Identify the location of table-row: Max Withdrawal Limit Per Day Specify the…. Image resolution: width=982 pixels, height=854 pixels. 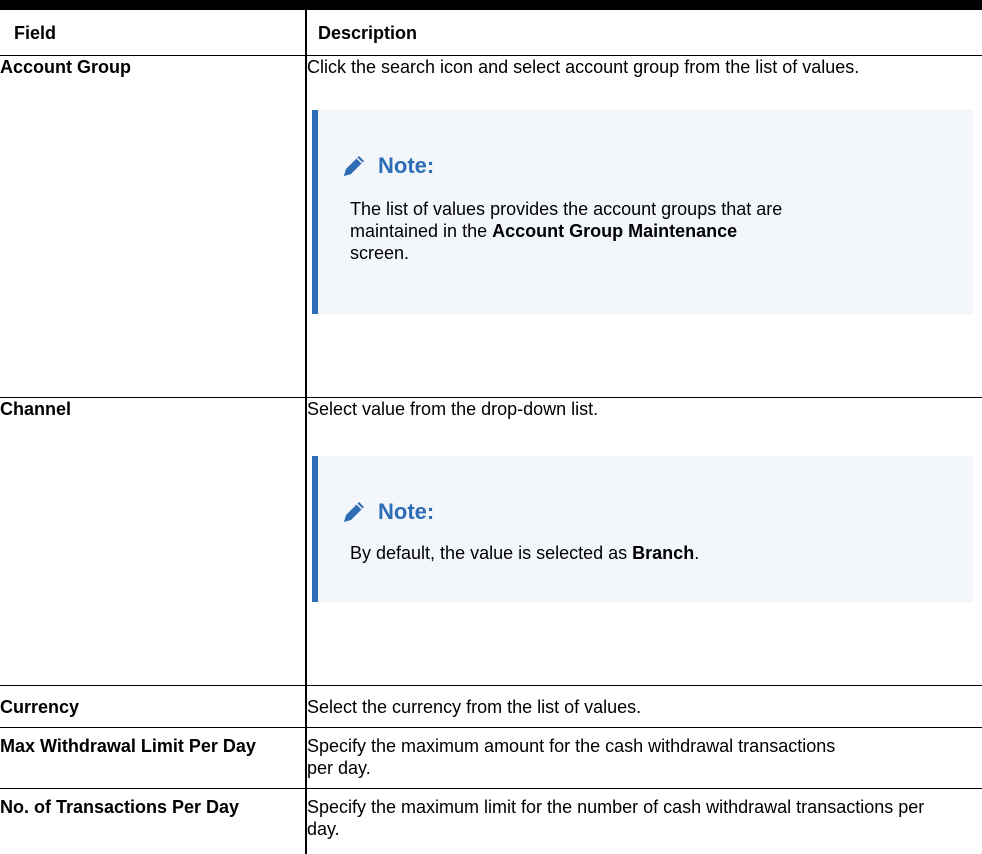
(491, 758).